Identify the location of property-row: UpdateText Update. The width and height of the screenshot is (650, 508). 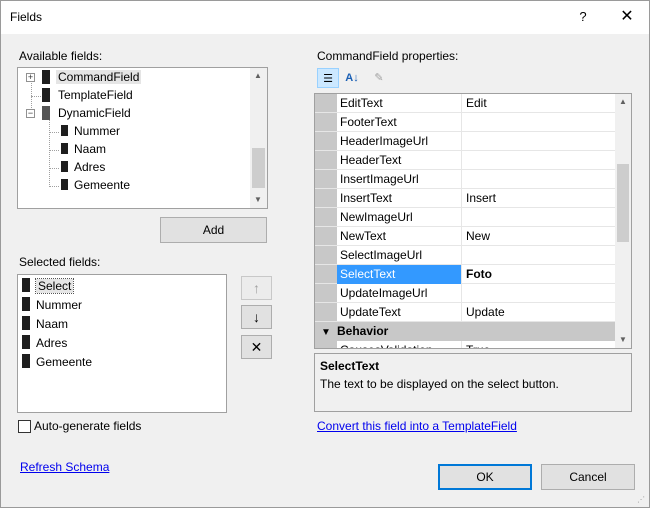
(465, 312).